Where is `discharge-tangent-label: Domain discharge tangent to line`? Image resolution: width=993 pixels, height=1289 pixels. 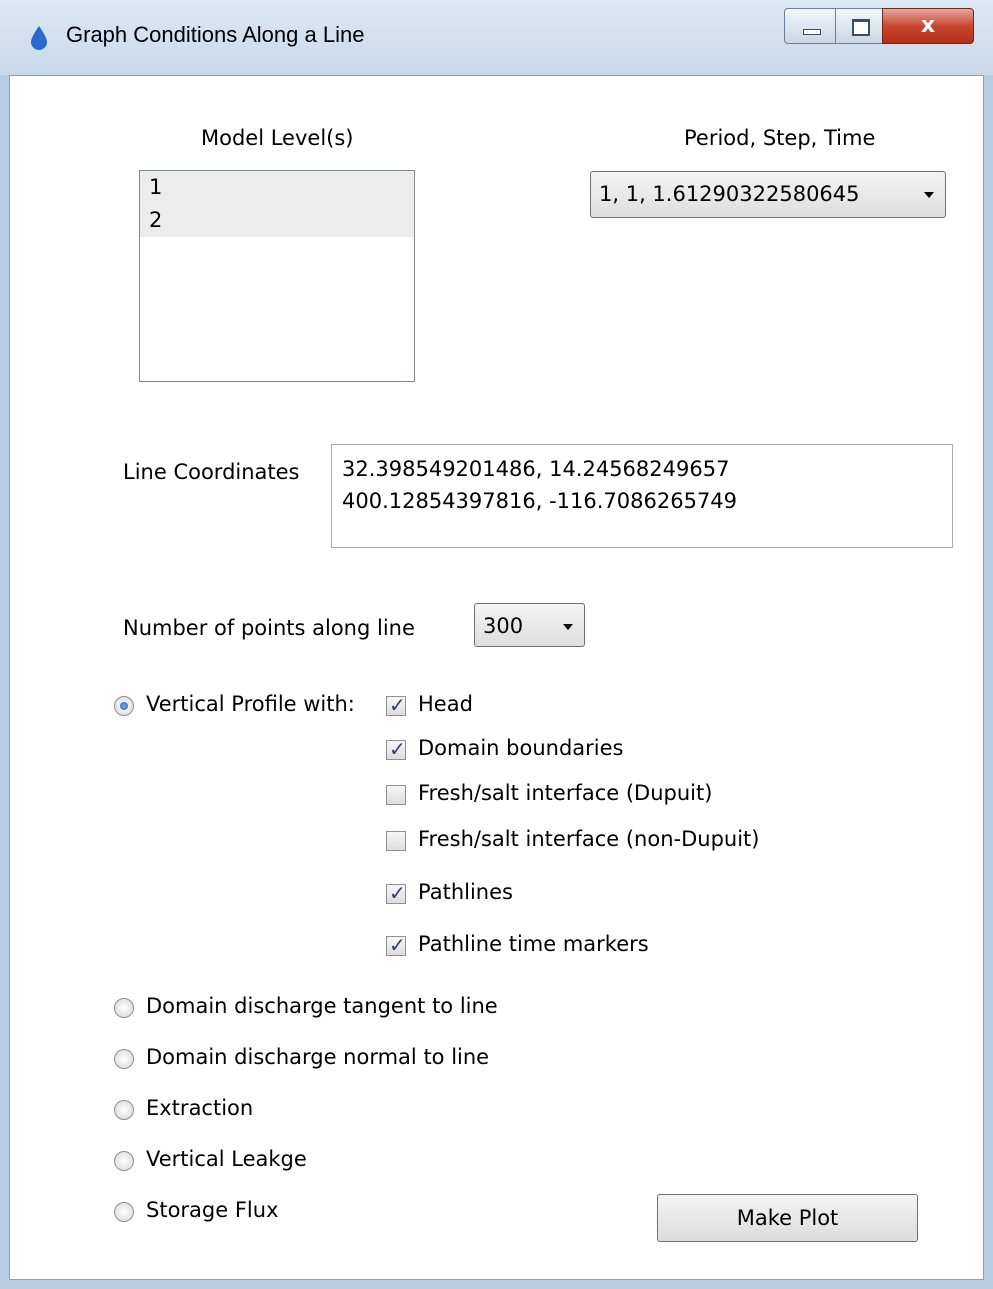 discharge-tangent-label: Domain discharge tangent to line is located at coordinates (322, 1006).